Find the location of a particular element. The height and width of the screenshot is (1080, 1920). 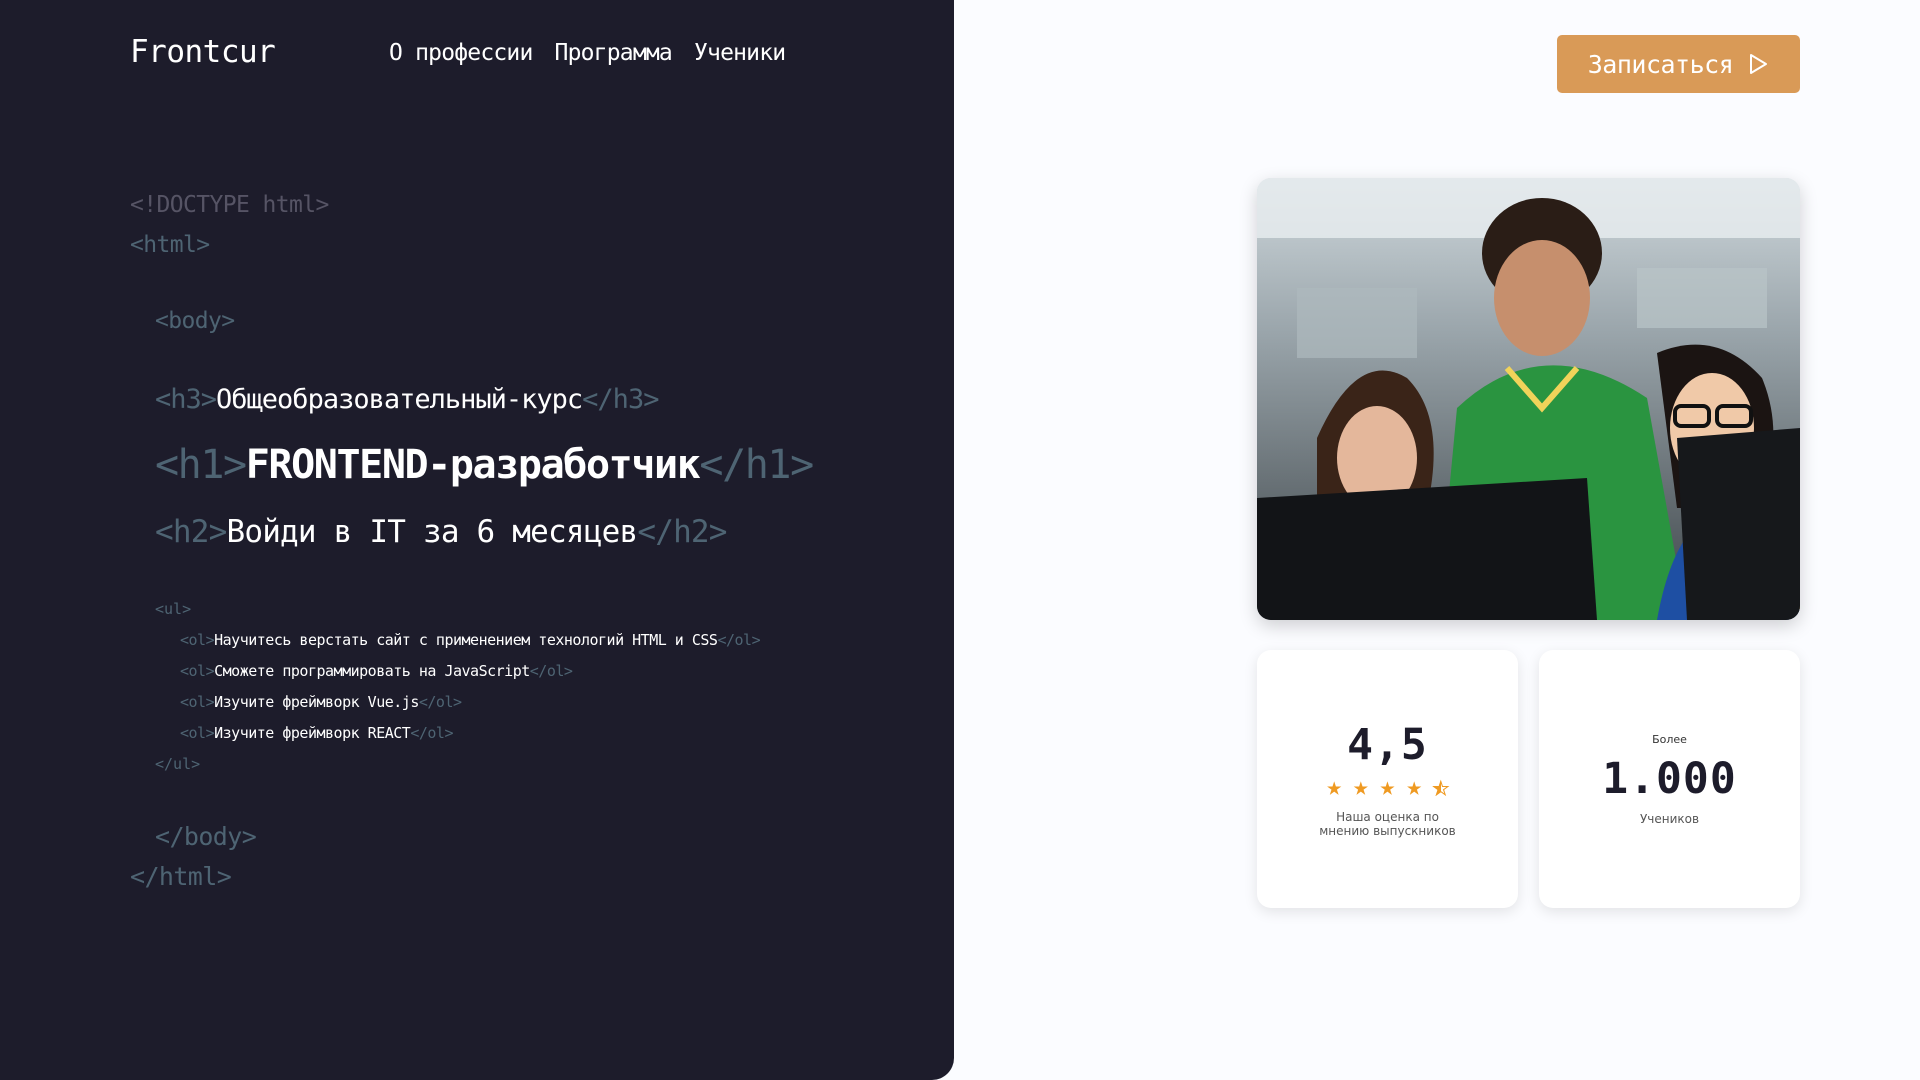

rating-value: 4,5 is located at coordinates (1387, 745).